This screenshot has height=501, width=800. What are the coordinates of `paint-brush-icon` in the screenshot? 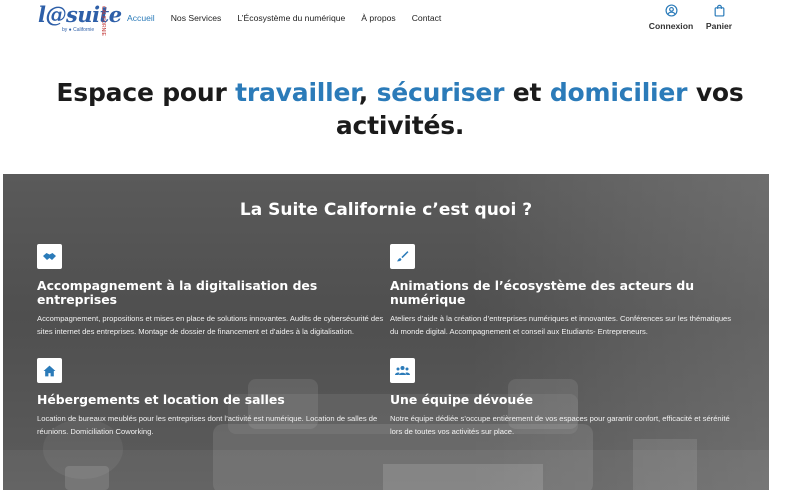 It's located at (402, 256).